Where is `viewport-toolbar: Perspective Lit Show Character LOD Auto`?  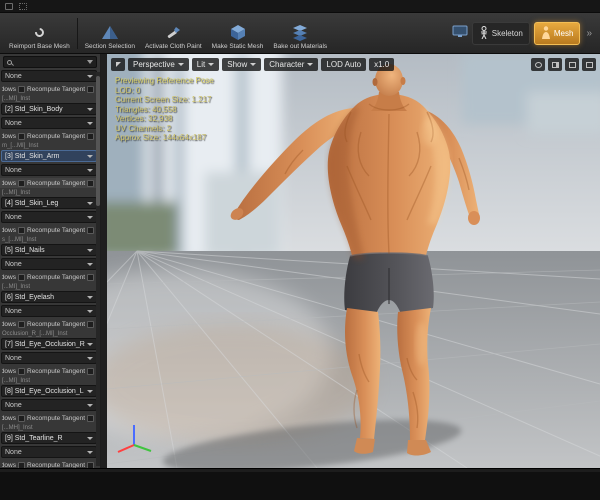 viewport-toolbar: Perspective Lit Show Character LOD Auto is located at coordinates (253, 64).